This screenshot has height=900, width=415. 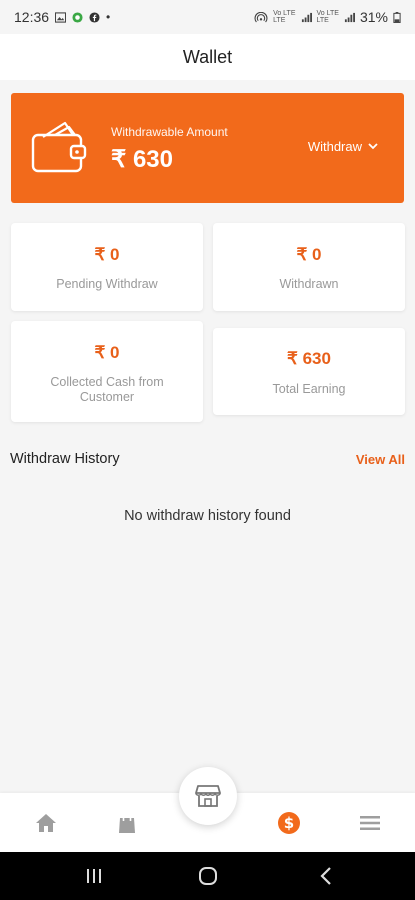 I want to click on nav-orders, so click(x=127, y=823).